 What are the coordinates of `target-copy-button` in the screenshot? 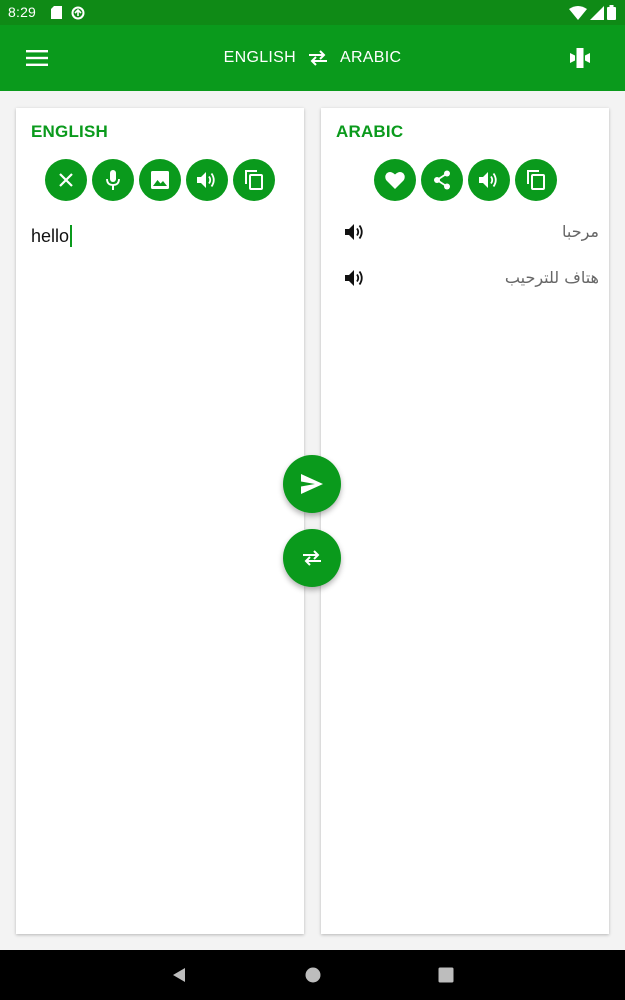 It's located at (535, 180).